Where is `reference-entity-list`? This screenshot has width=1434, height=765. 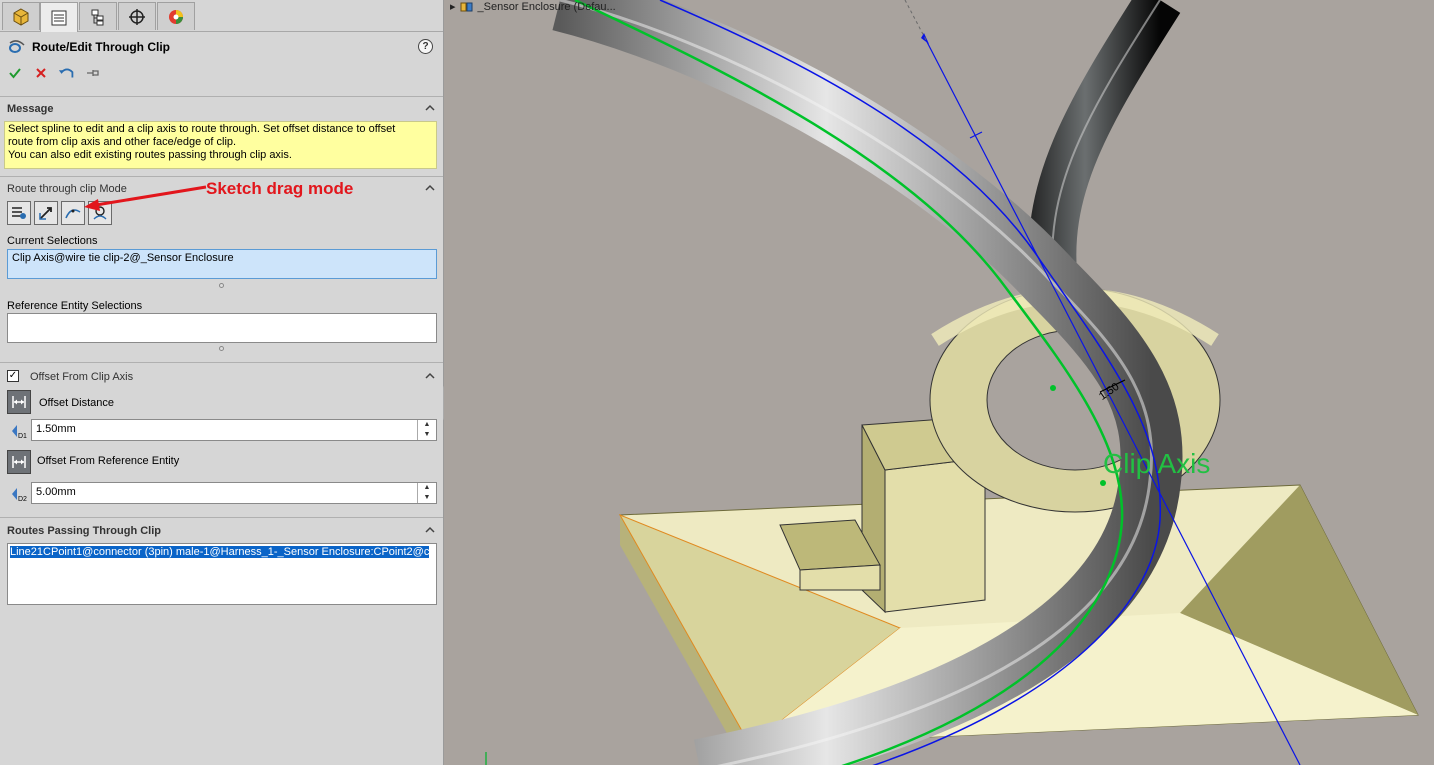
reference-entity-list is located at coordinates (222, 328).